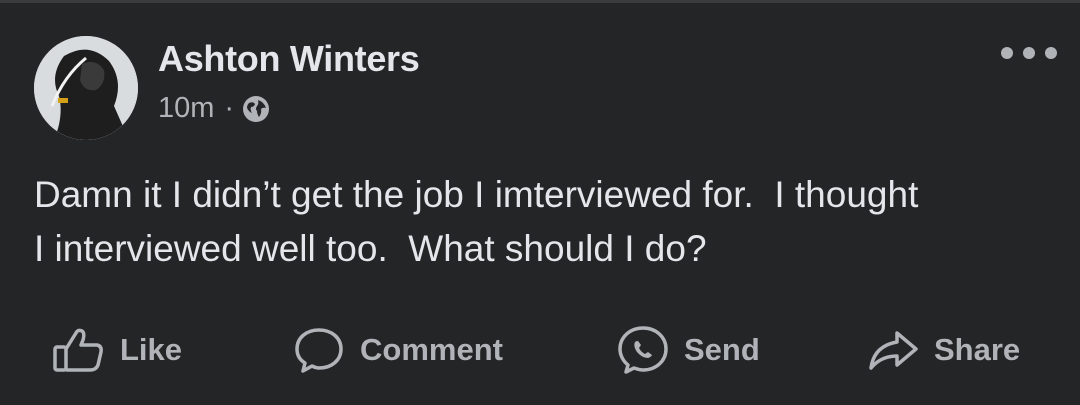 This screenshot has height=405, width=1080. I want to click on author-name: Ashton Winters, so click(289, 59).